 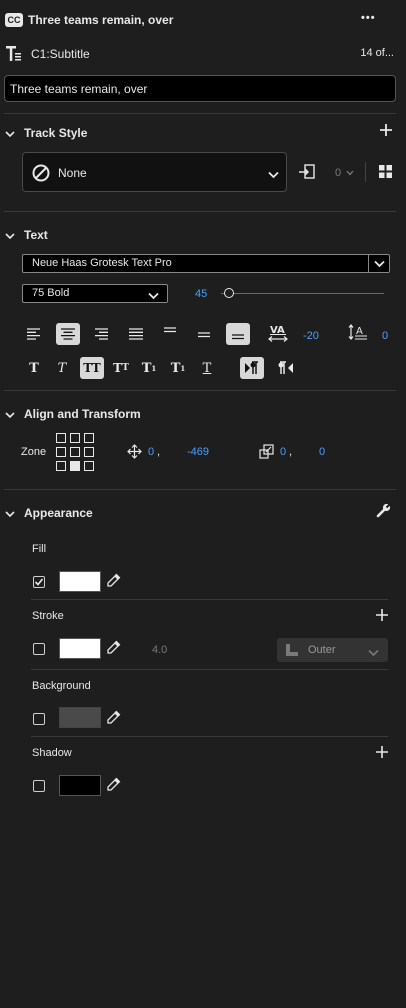 I want to click on background-eyedropper-icon, so click(x=113, y=719).